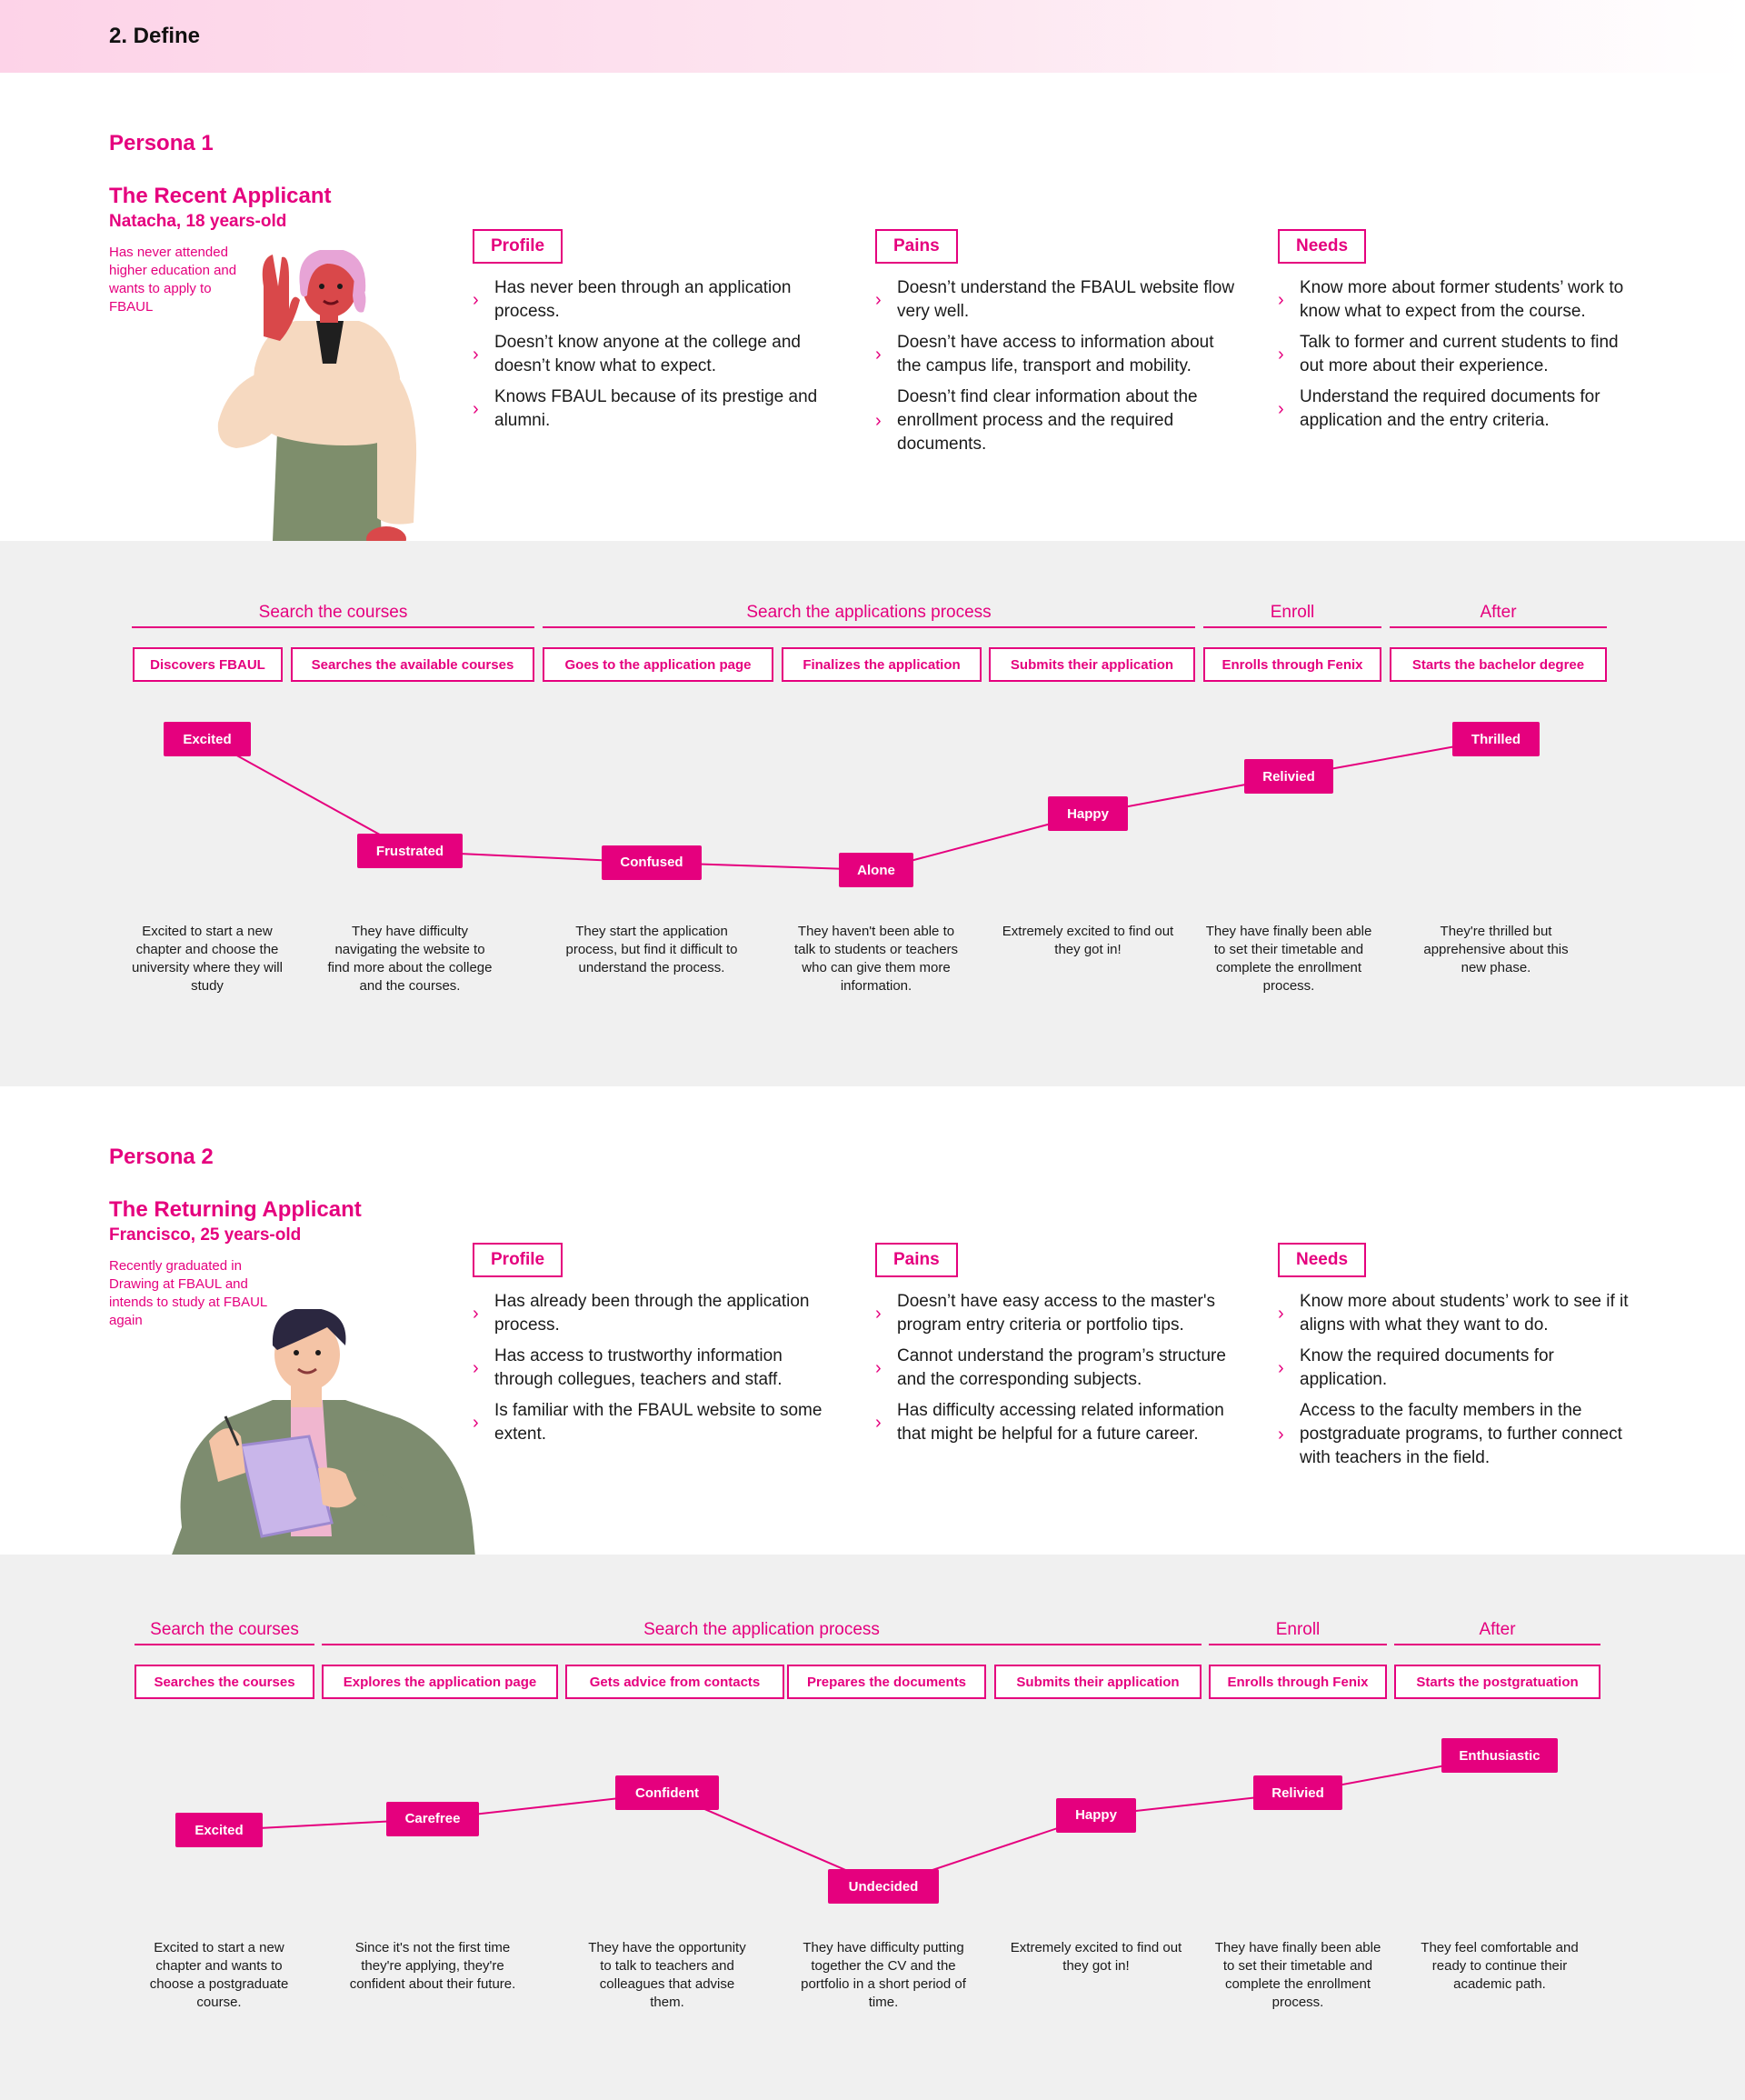  I want to click on emotion-badge: Enthusiastic, so click(1499, 1755).